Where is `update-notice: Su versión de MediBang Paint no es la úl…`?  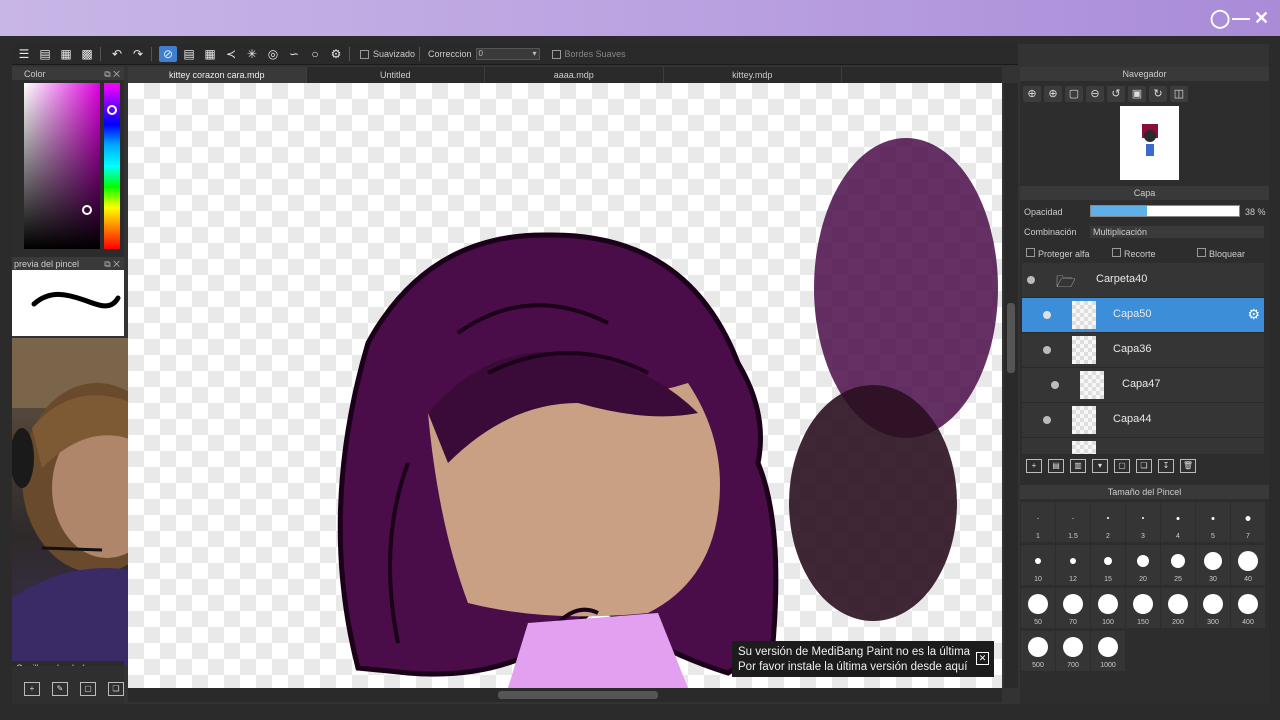 update-notice: Su versión de MediBang Paint no es la úl… is located at coordinates (863, 659).